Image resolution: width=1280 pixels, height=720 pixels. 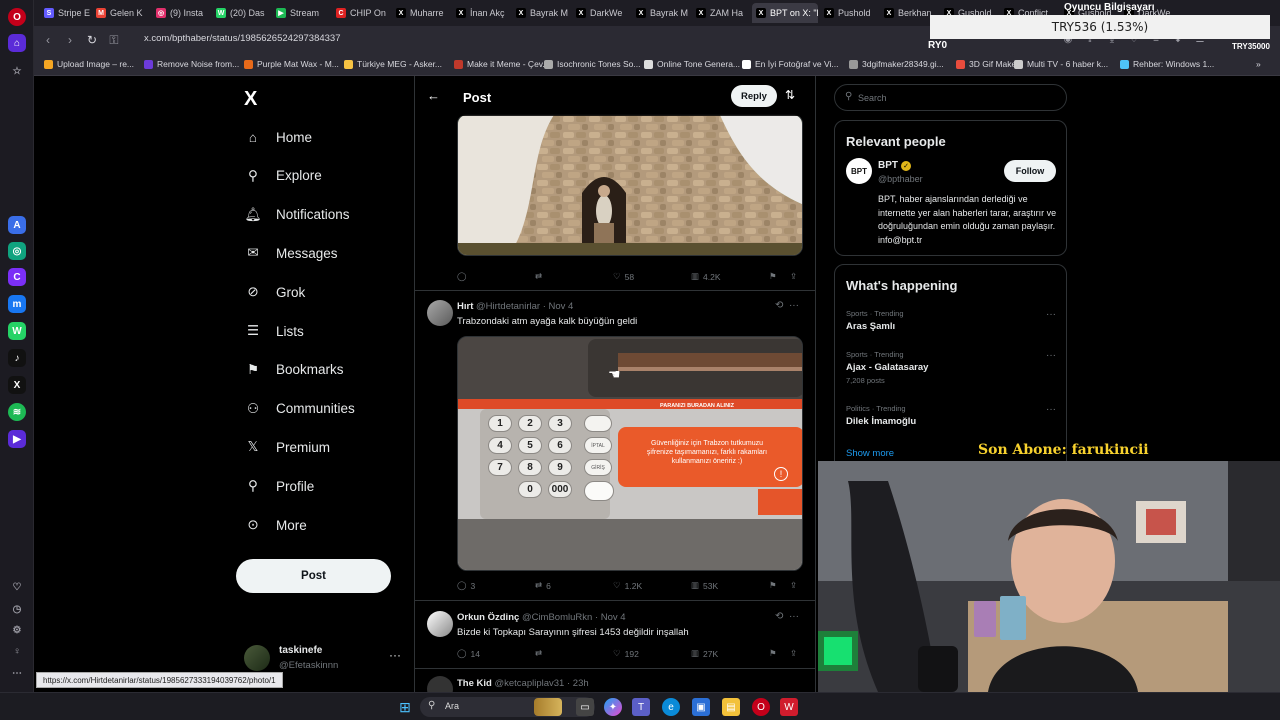 What do you see at coordinates (17, 43) in the screenshot?
I see `home-icon: ⌂` at bounding box center [17, 43].